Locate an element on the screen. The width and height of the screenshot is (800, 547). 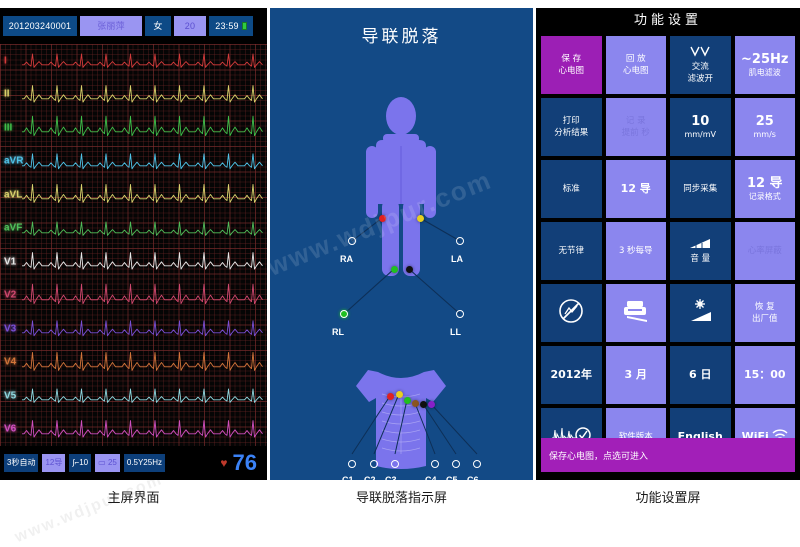
settings-key-12: 12 导记录格式 is located at coordinates (764, 189).